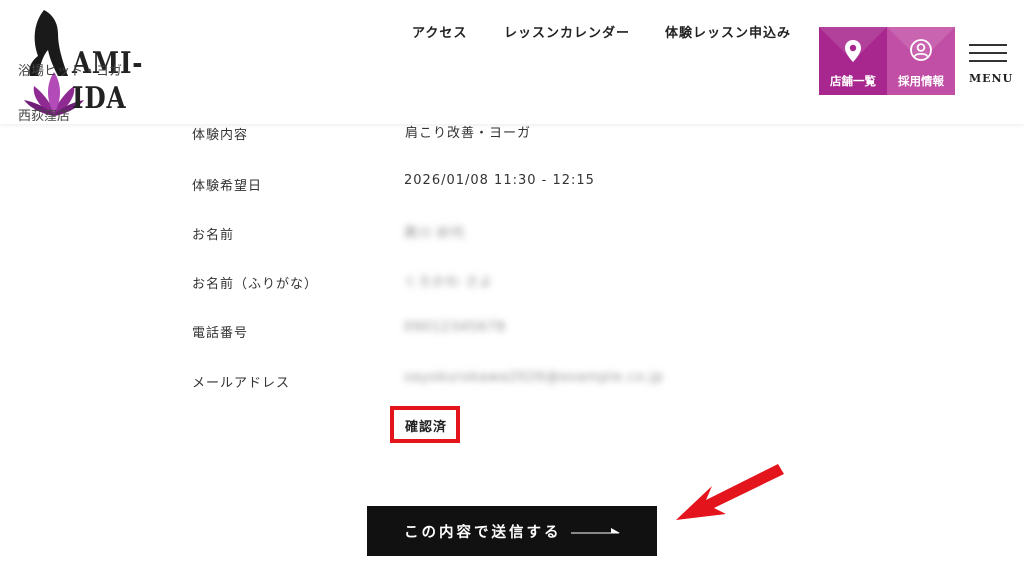 The height and width of the screenshot is (562, 1024). What do you see at coordinates (44, 116) in the screenshot?
I see `logo-branch-name: 西荻窪店` at bounding box center [44, 116].